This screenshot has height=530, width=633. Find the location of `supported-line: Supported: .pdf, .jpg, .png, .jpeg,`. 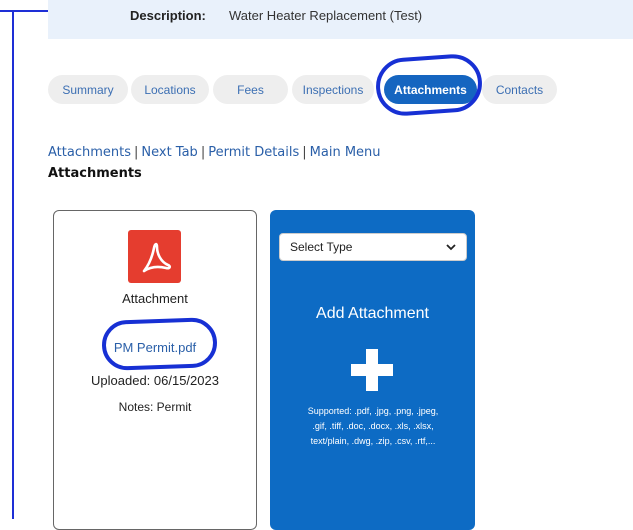

supported-line: Supported: .pdf, .jpg, .png, .jpeg, is located at coordinates (373, 411).